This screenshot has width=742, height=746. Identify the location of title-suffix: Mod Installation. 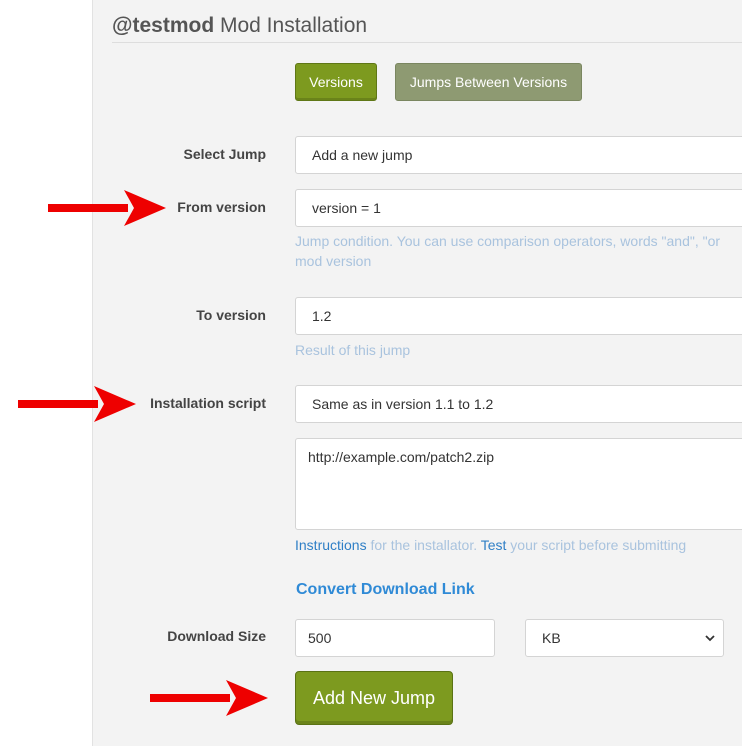
(294, 25).